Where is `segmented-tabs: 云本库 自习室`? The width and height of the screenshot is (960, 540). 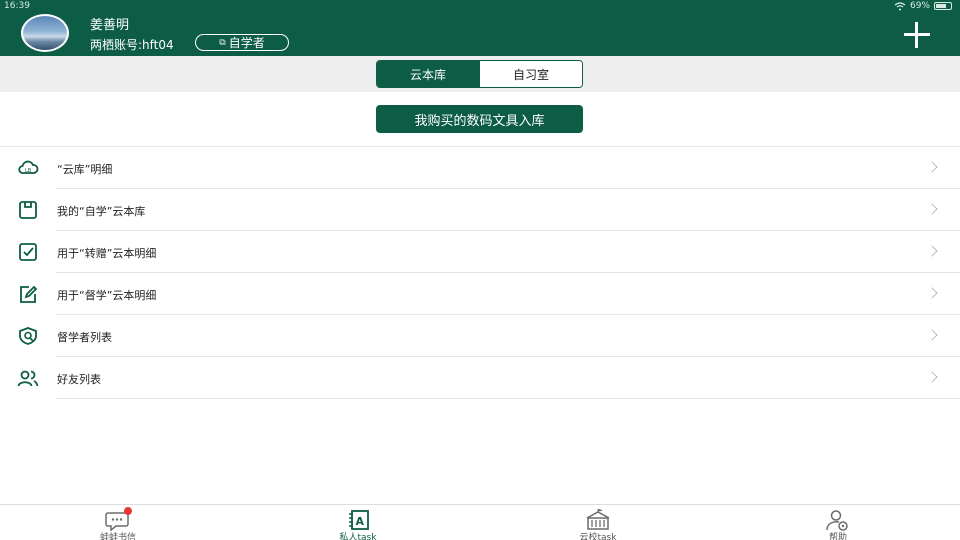 segmented-tabs: 云本库 自习室 is located at coordinates (479, 74).